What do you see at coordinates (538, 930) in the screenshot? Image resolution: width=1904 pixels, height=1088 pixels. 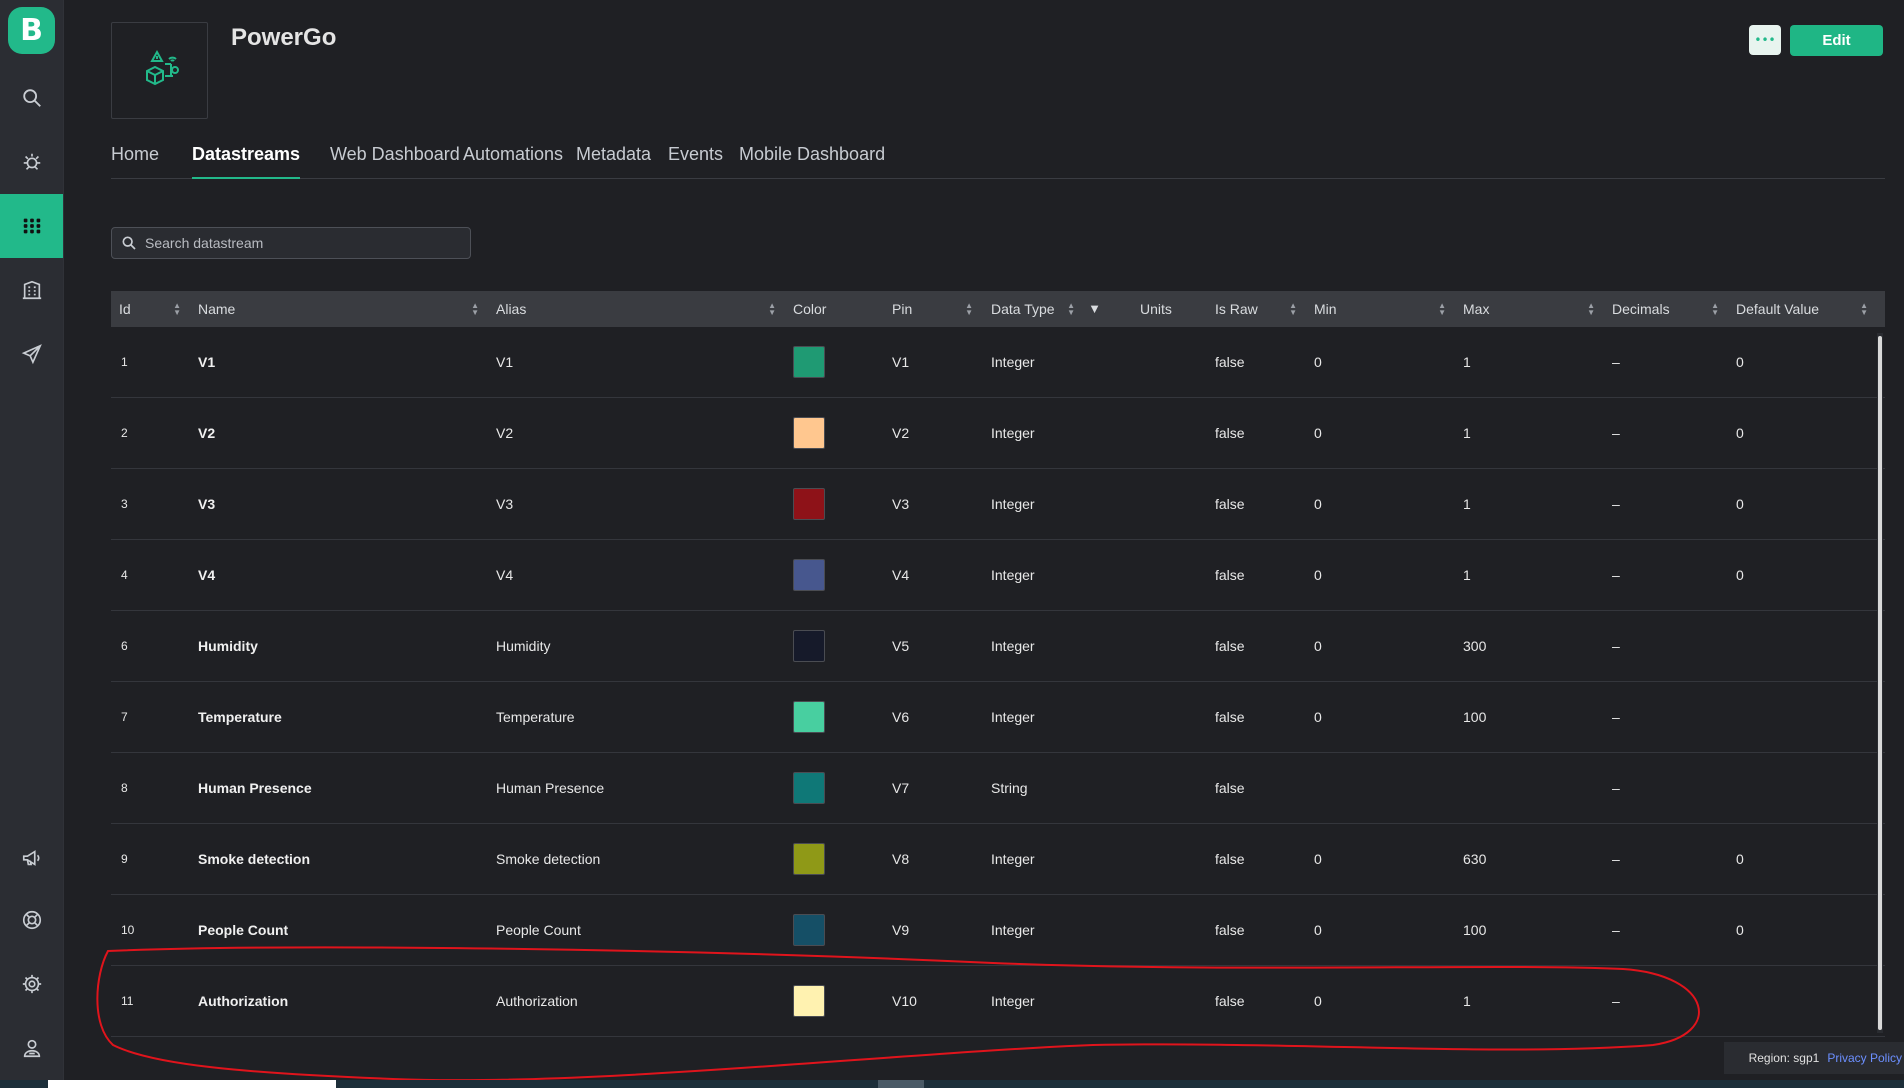 I see `cell-alias: People Count` at bounding box center [538, 930].